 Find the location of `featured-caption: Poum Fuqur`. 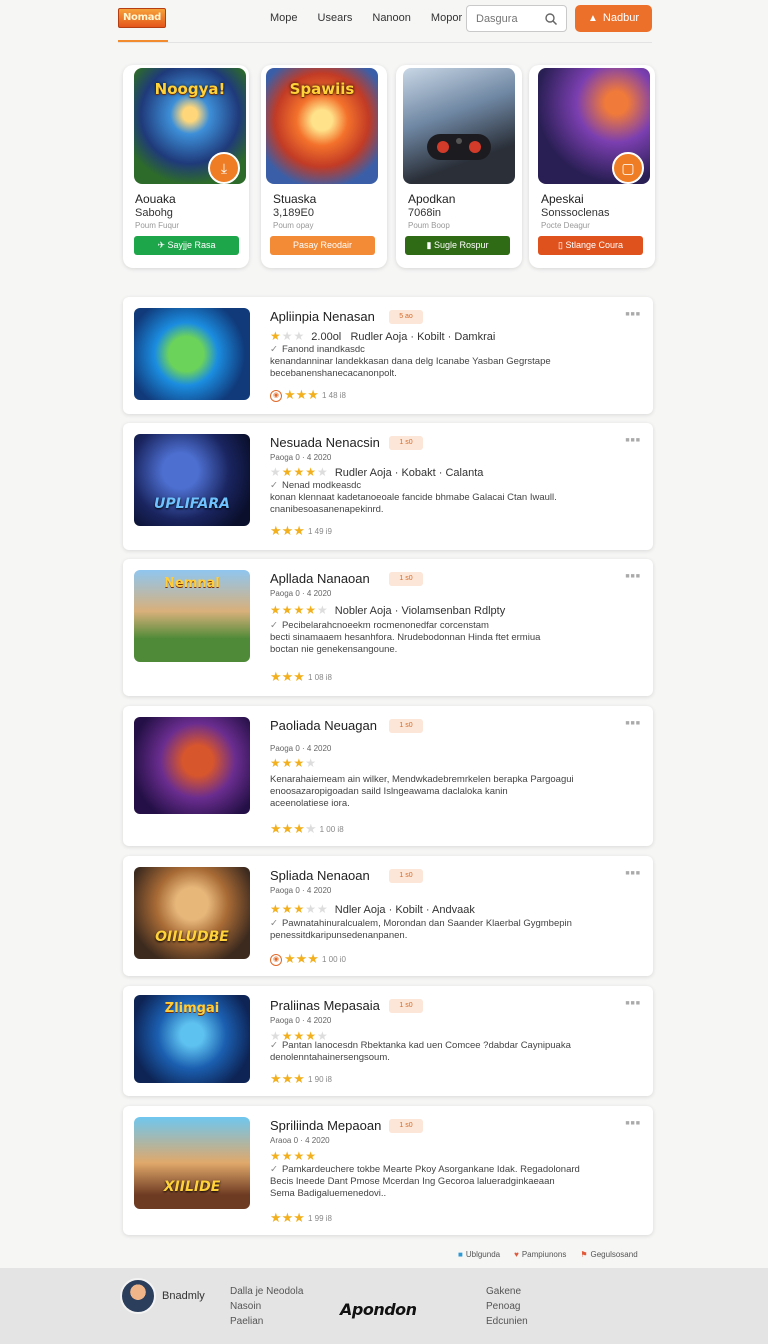

featured-caption: Poum Fuqur is located at coordinates (157, 225).